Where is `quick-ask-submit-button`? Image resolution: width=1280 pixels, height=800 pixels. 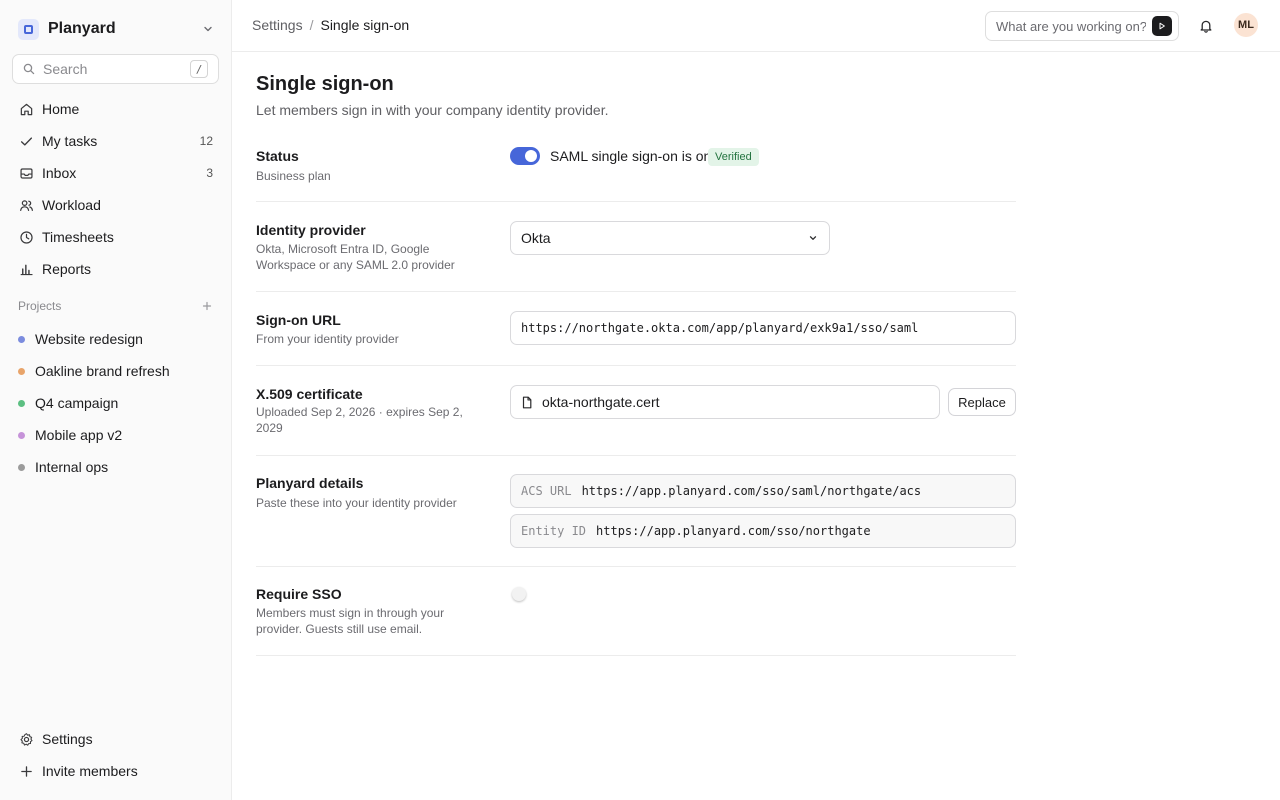
quick-ask-submit-button is located at coordinates (1162, 26).